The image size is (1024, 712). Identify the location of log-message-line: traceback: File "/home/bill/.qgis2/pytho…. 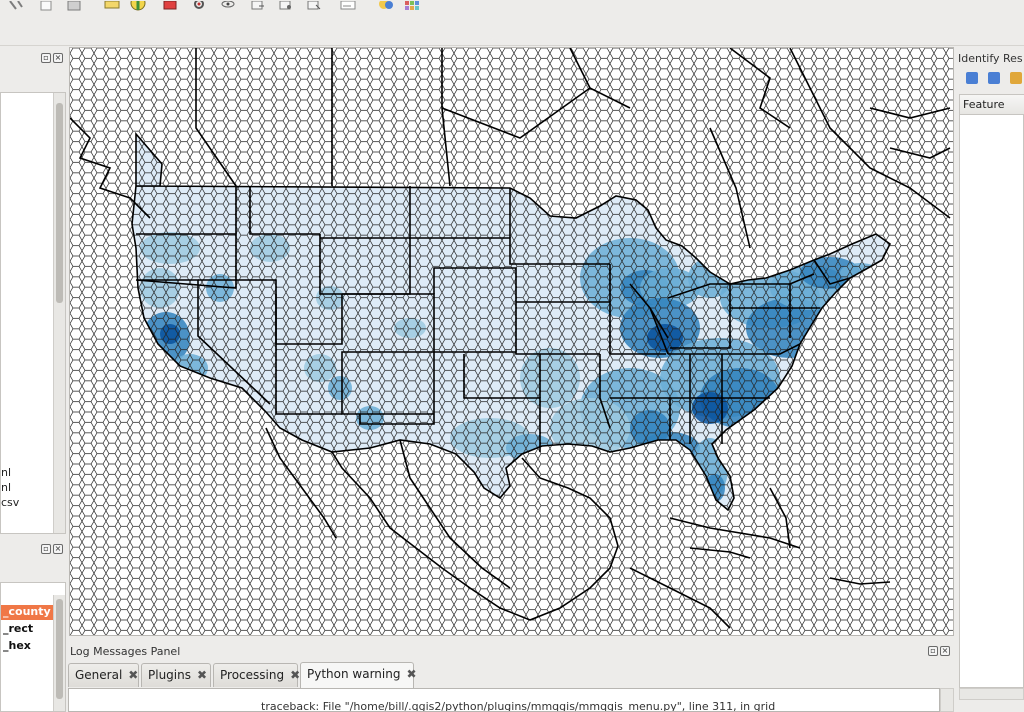
(518, 706).